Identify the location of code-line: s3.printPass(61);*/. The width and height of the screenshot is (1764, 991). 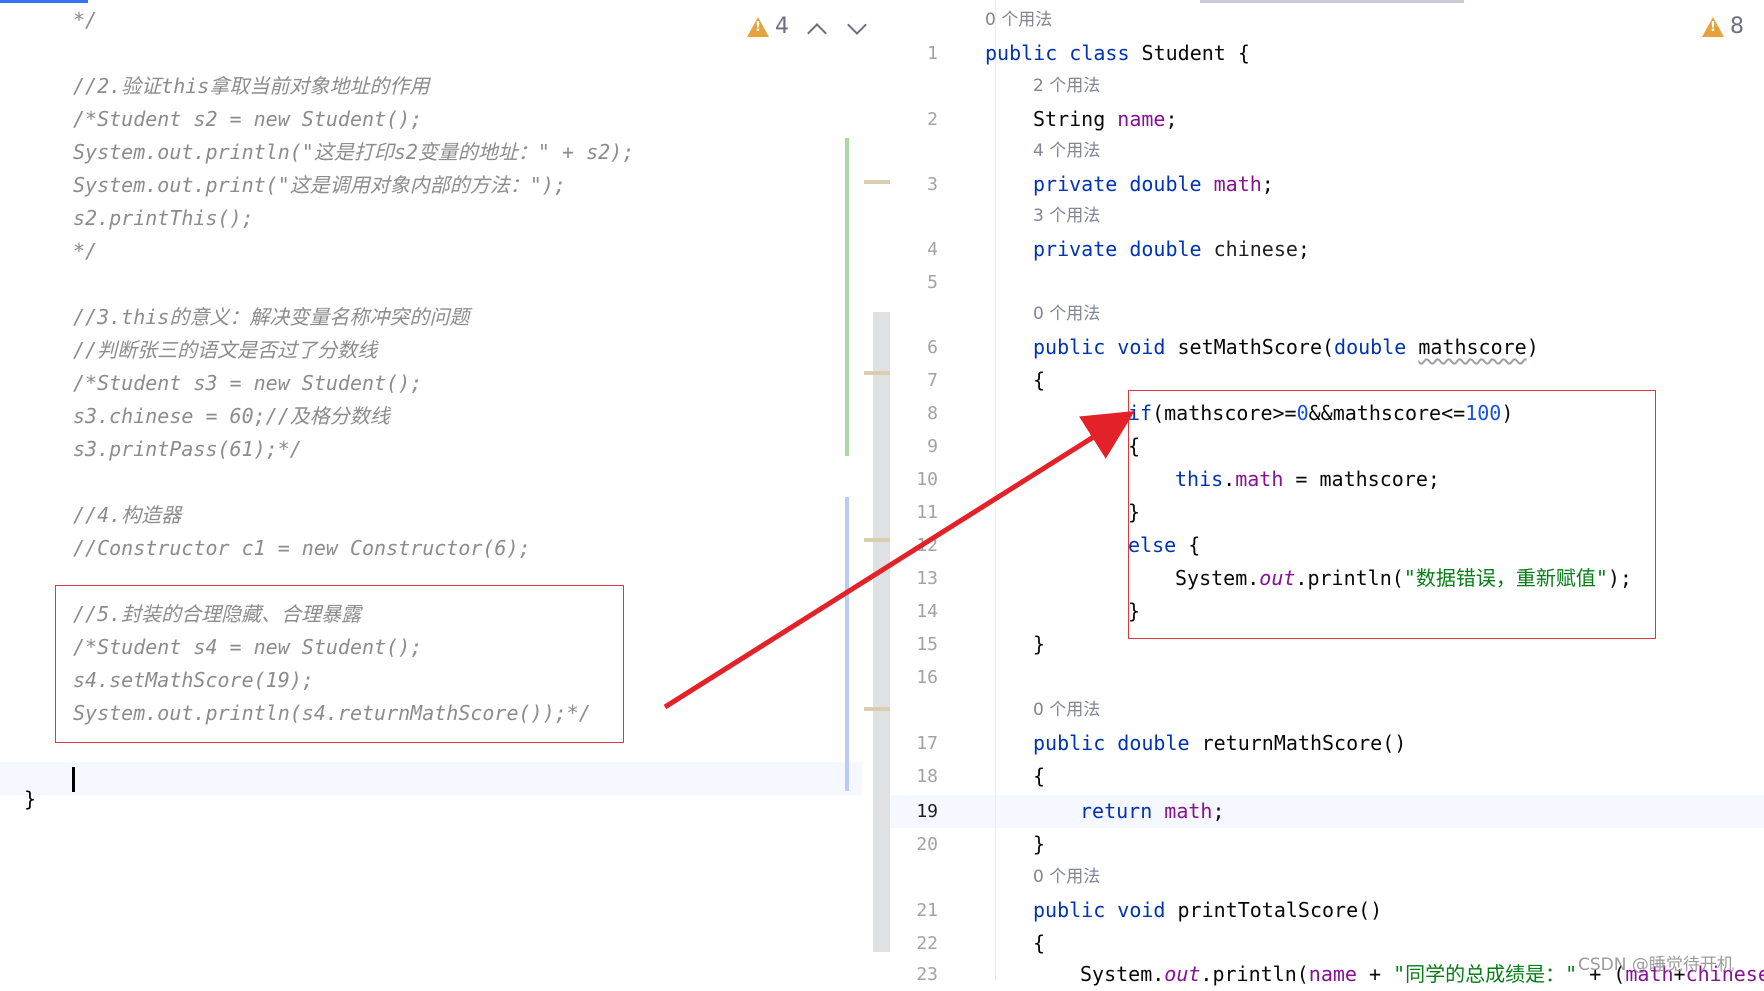
(187, 449).